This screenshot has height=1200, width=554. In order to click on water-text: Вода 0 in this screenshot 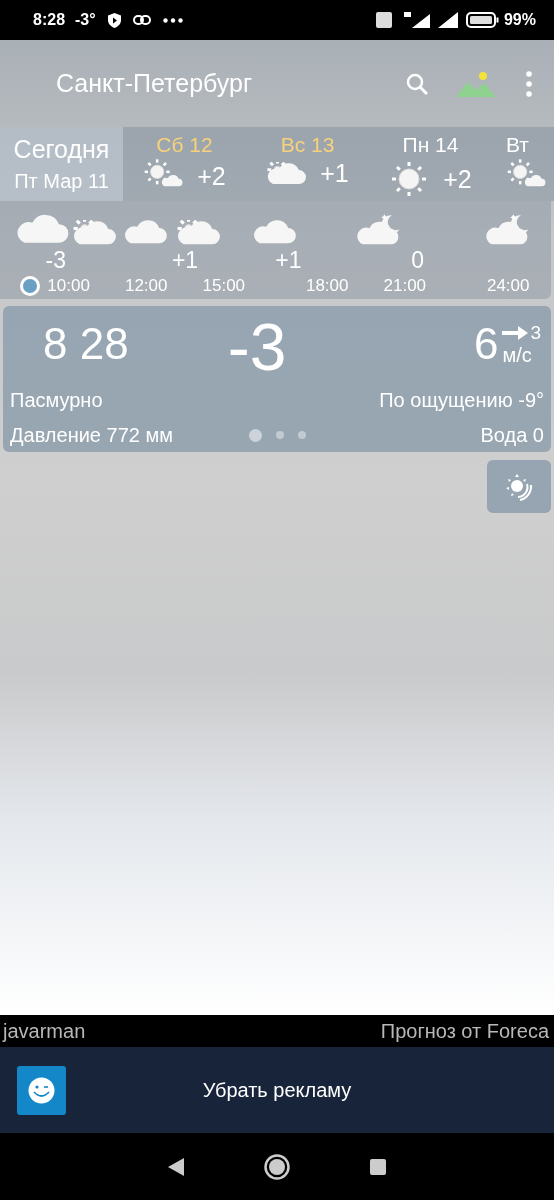, I will do `click(512, 435)`.